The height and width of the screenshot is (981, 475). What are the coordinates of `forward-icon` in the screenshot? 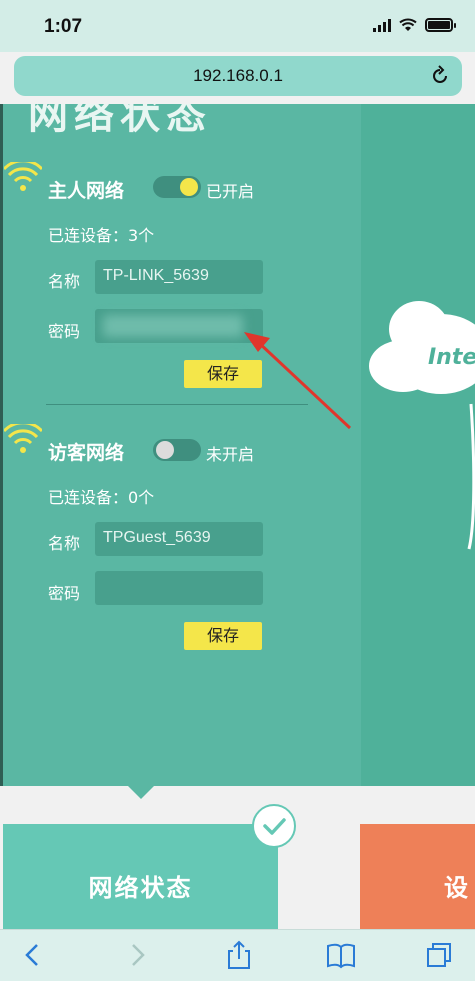 It's located at (137, 955).